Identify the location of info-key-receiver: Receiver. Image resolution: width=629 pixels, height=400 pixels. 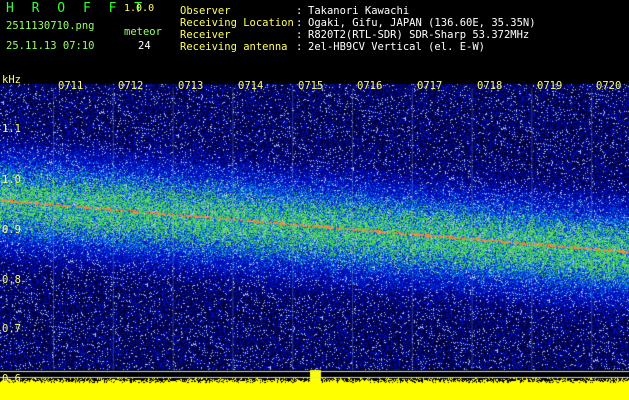
(205, 35).